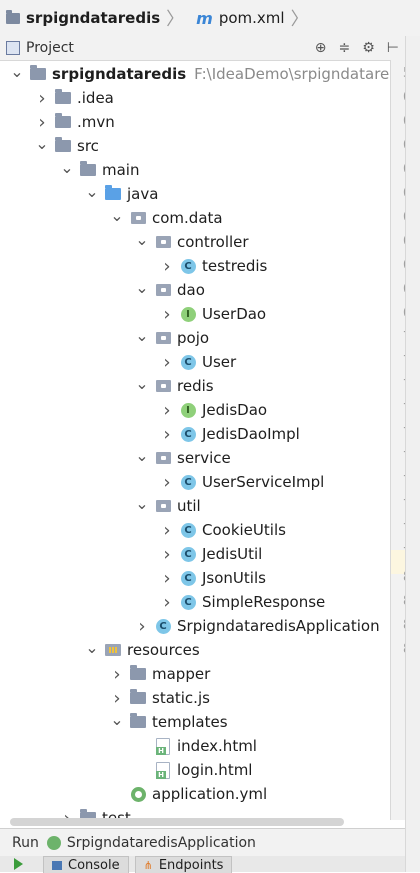  Describe the element at coordinates (113, 650) in the screenshot. I see `resources-folder-icon` at that location.